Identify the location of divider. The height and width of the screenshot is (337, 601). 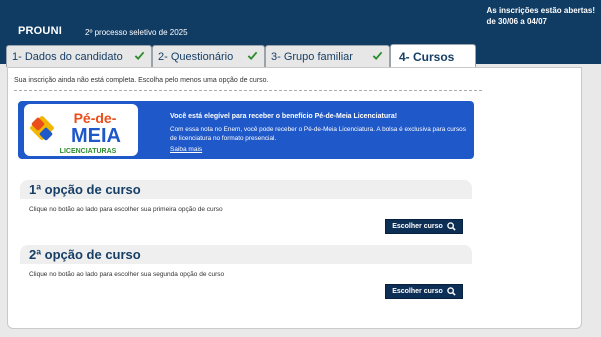
(248, 90).